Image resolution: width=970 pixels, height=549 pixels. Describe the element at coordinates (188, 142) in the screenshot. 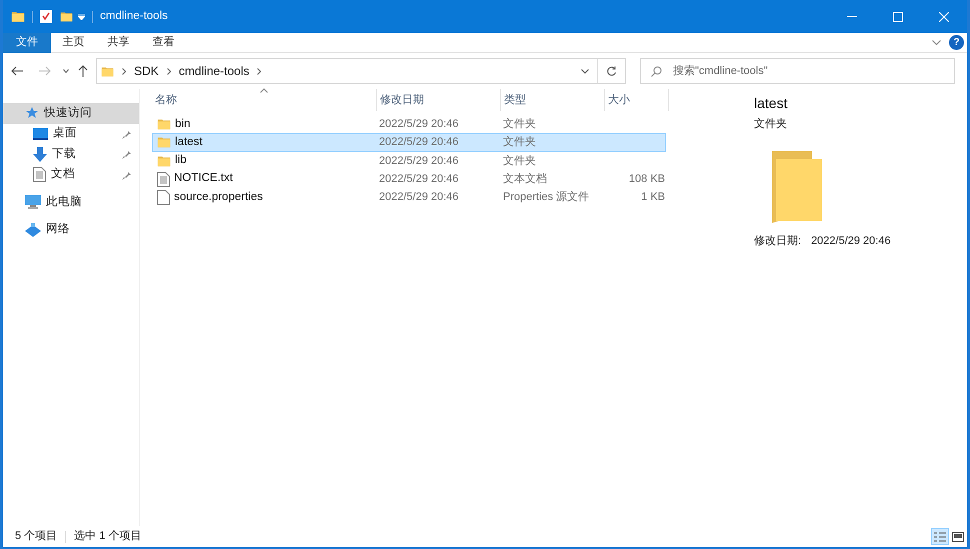

I see `file-name: latest` at that location.